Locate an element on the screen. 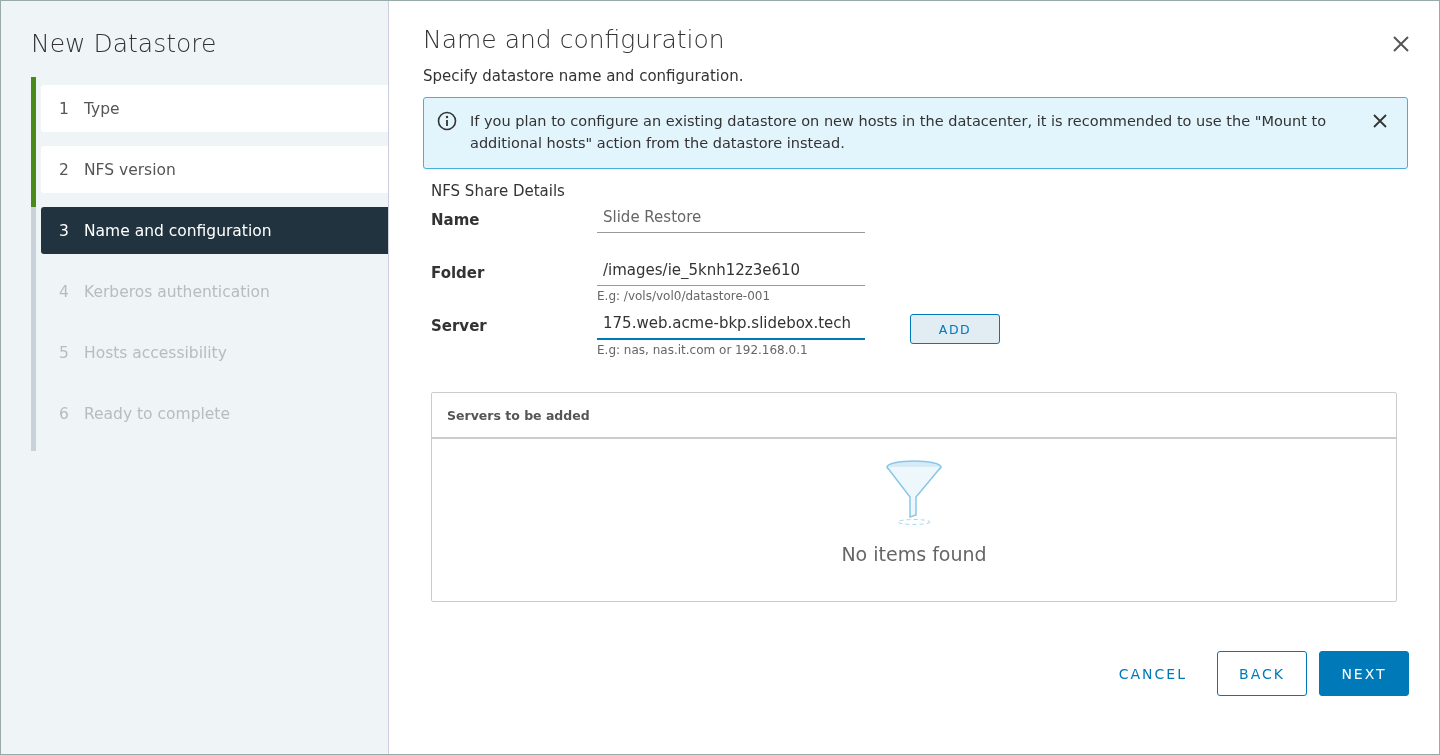  footer-button: BACK is located at coordinates (1262, 673).